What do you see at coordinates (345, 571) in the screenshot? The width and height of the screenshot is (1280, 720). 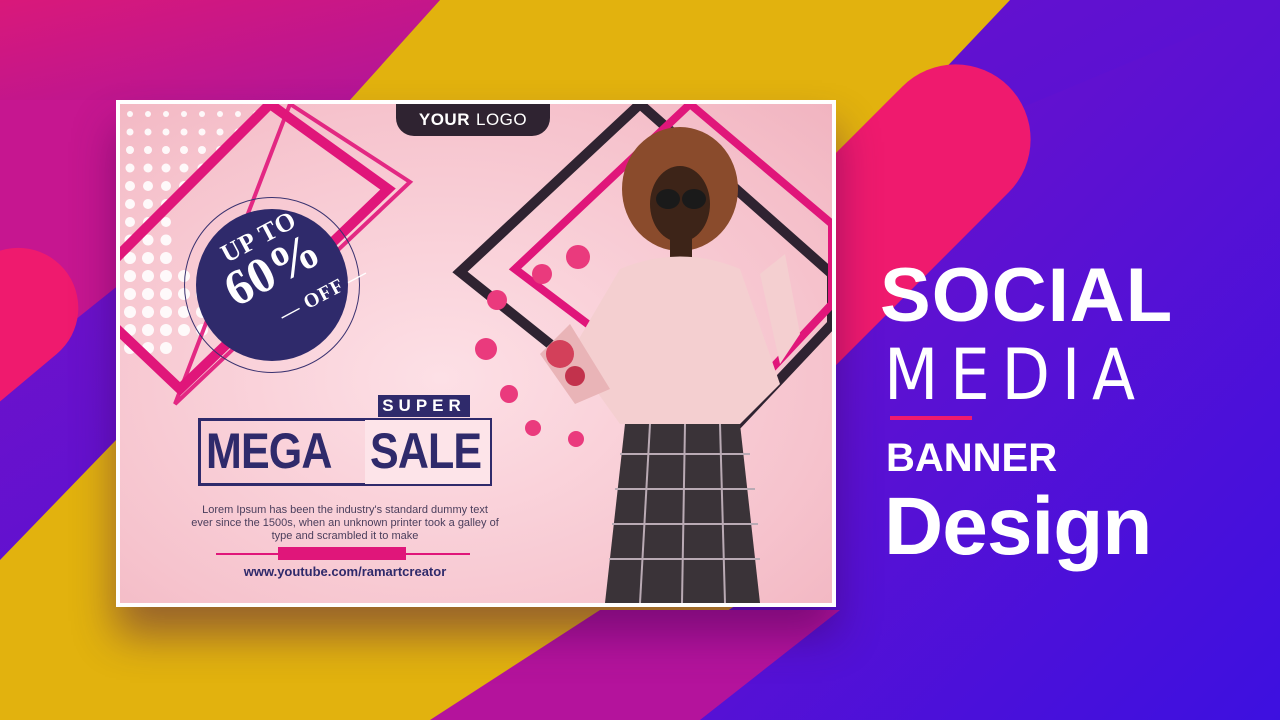 I see `website-url: www.youtube.com/ramartcreator` at bounding box center [345, 571].